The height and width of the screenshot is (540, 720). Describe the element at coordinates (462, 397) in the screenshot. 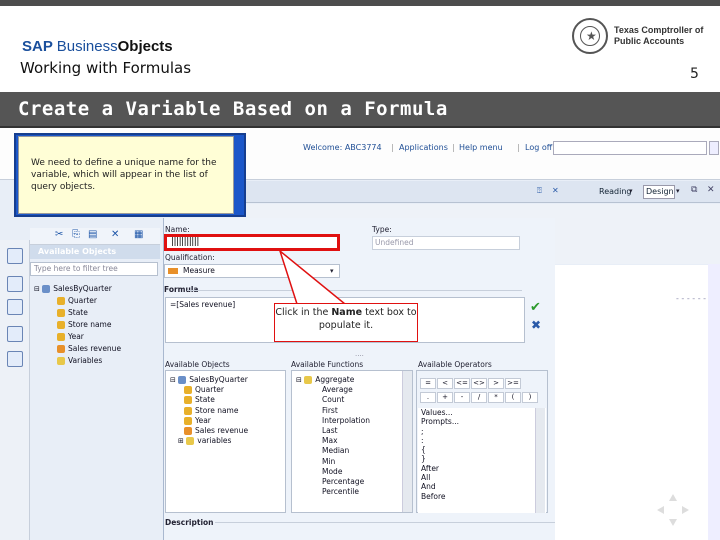

I see `operator-button: -` at that location.